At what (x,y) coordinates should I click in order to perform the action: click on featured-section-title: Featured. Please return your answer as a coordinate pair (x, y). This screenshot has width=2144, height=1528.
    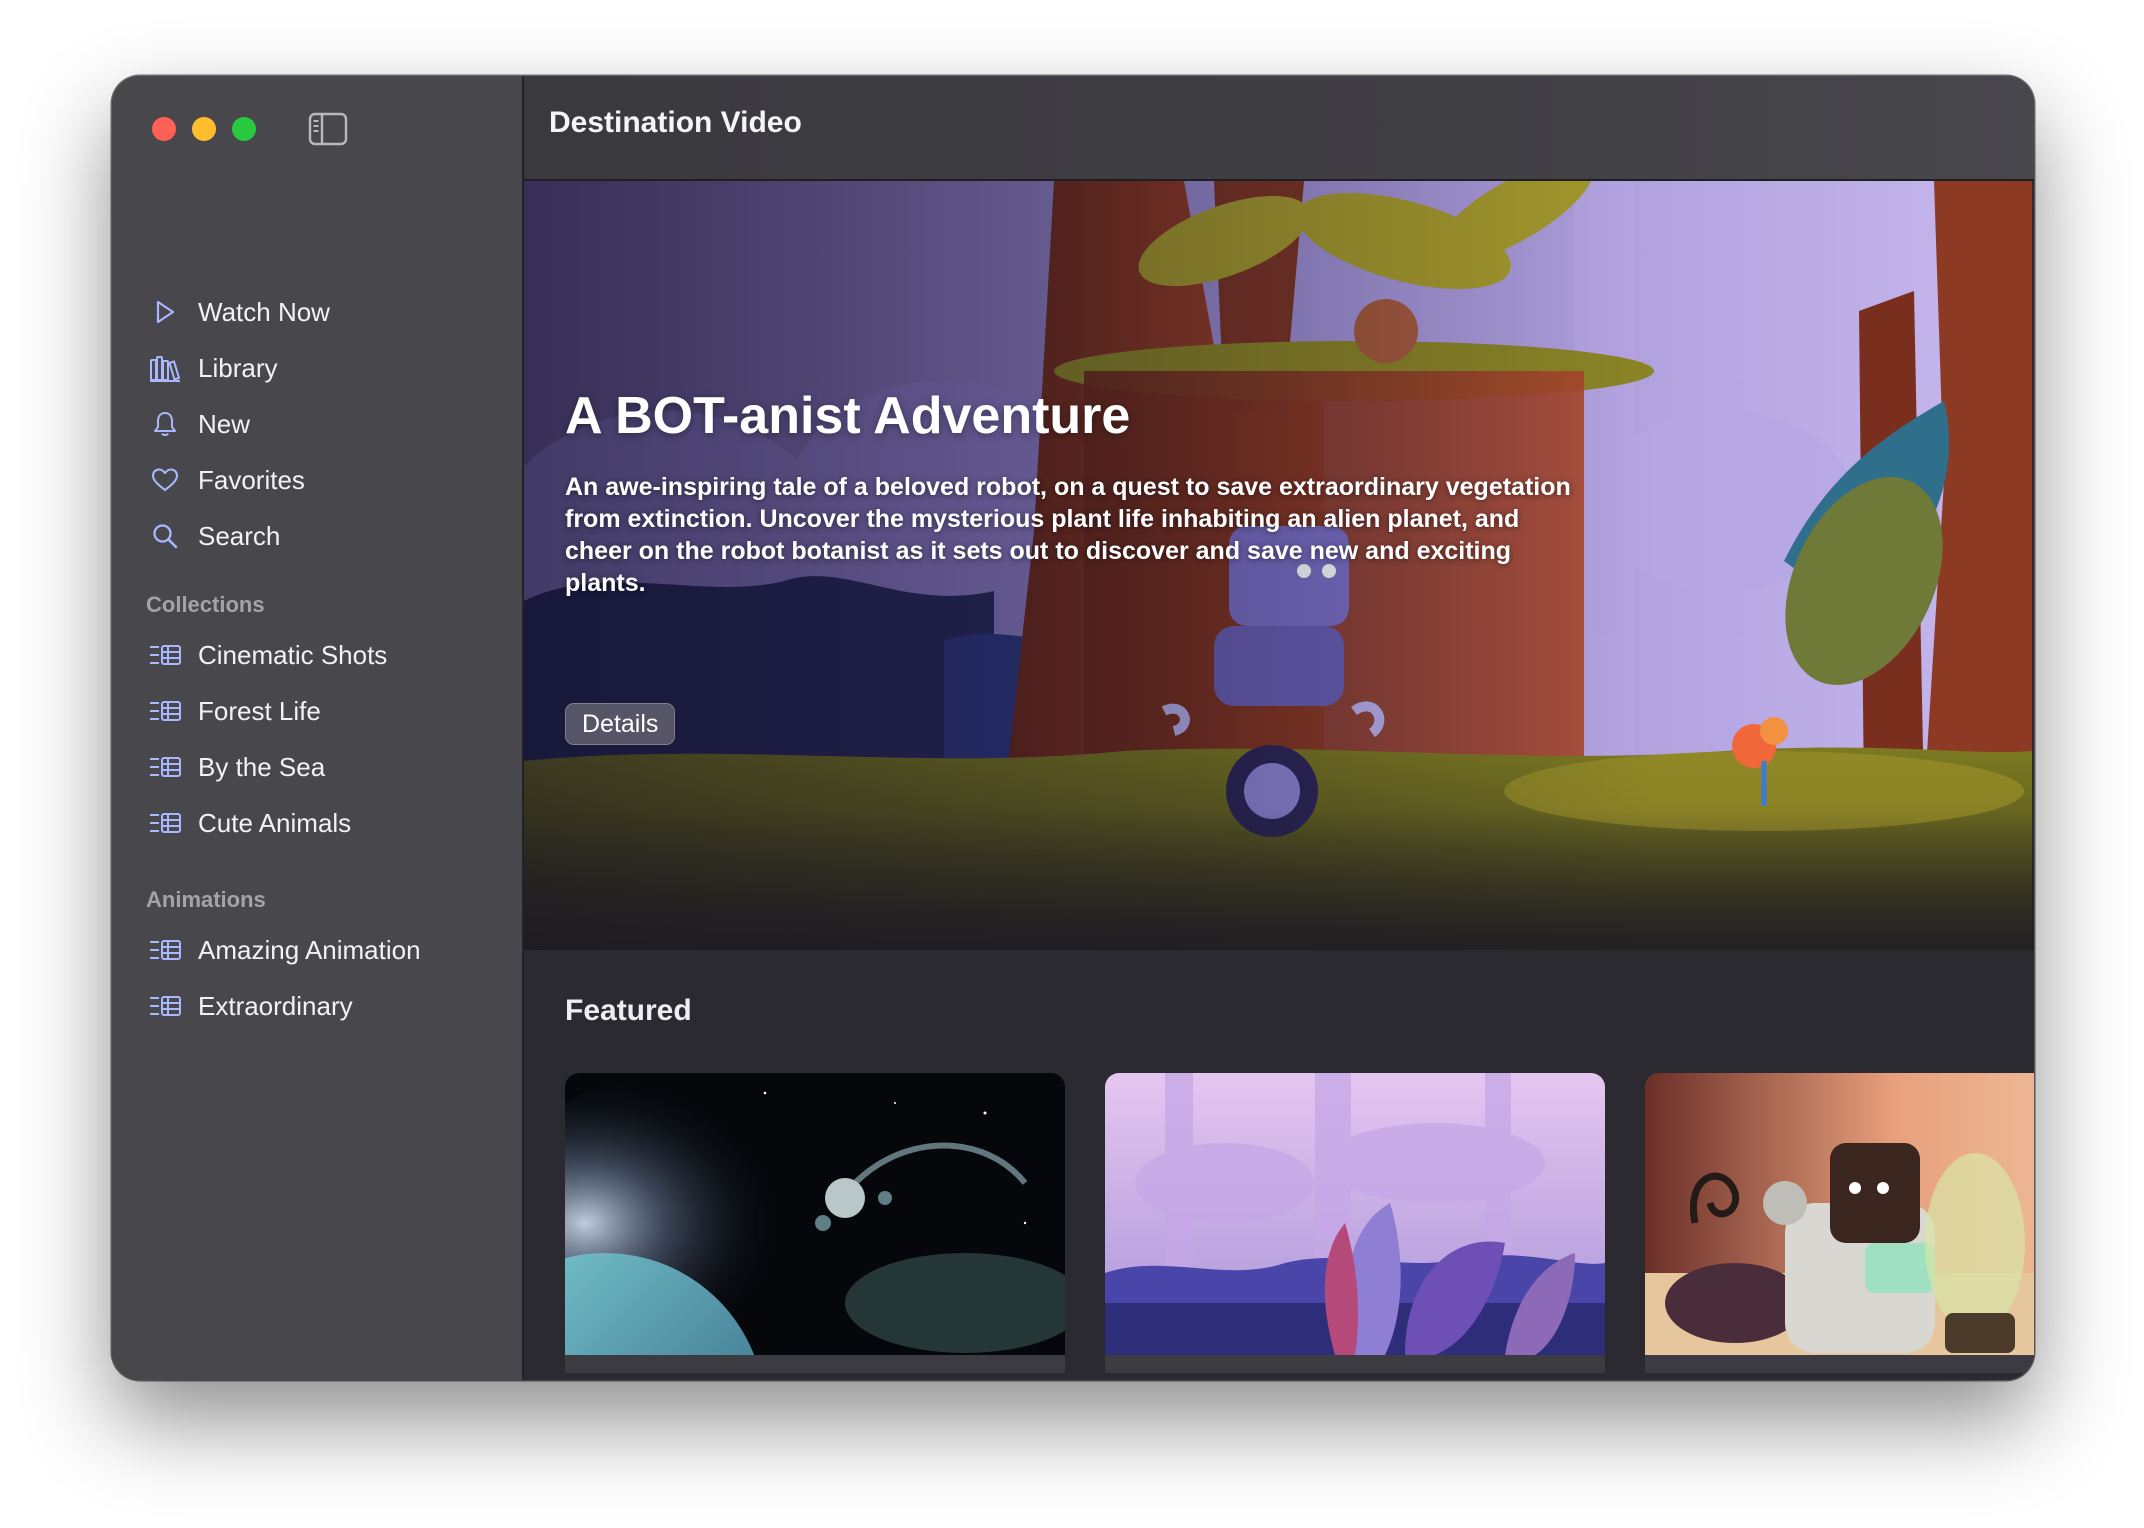
    Looking at the image, I should click on (628, 1010).